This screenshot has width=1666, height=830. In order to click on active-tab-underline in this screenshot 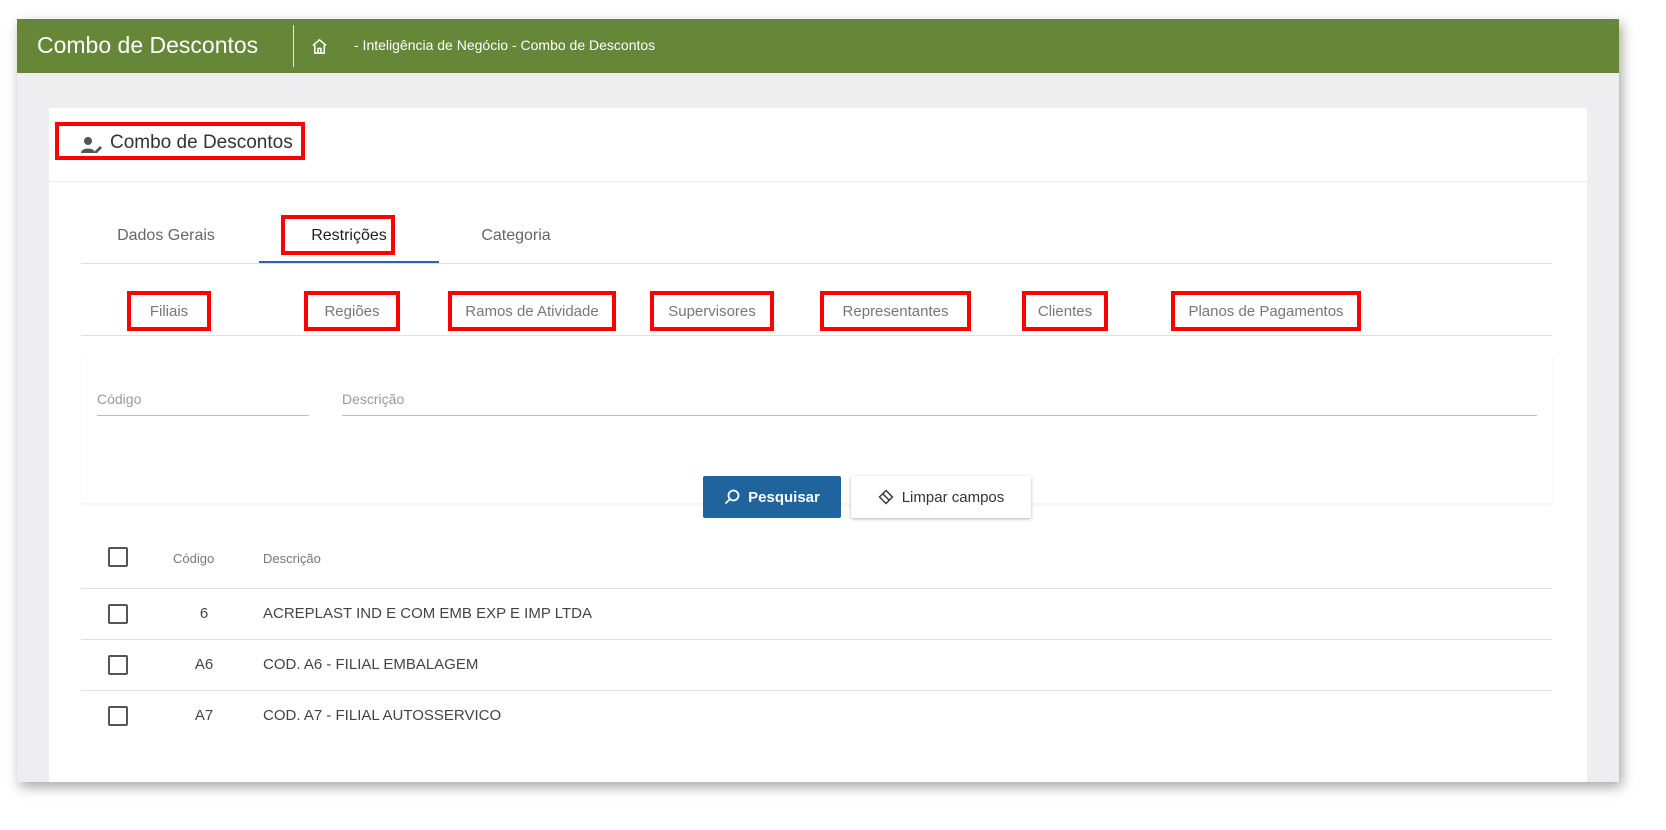, I will do `click(349, 262)`.